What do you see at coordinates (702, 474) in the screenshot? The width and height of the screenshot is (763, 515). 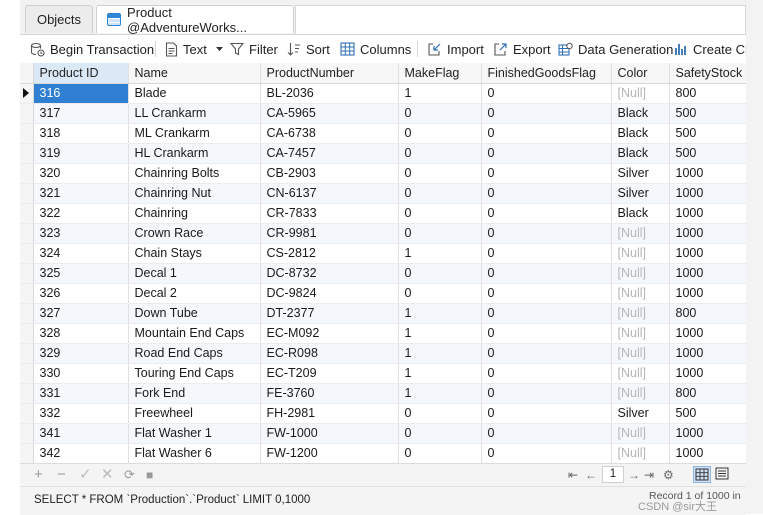 I see `grid-view-button` at bounding box center [702, 474].